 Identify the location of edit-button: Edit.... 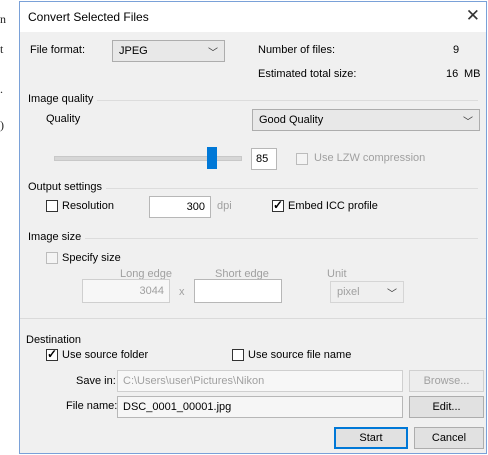
(446, 407).